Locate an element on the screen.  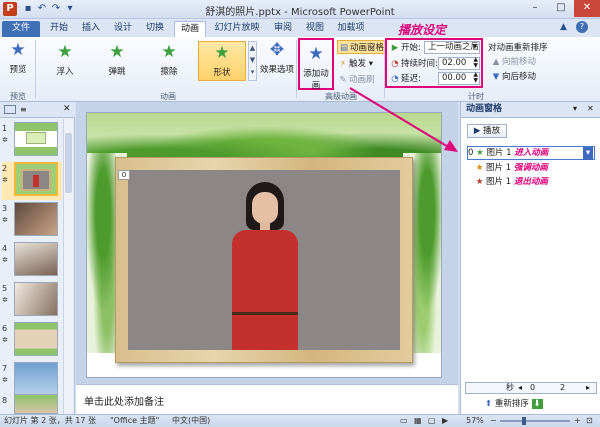
fit-to-window-icon: ⊡ is located at coordinates (589, 421).